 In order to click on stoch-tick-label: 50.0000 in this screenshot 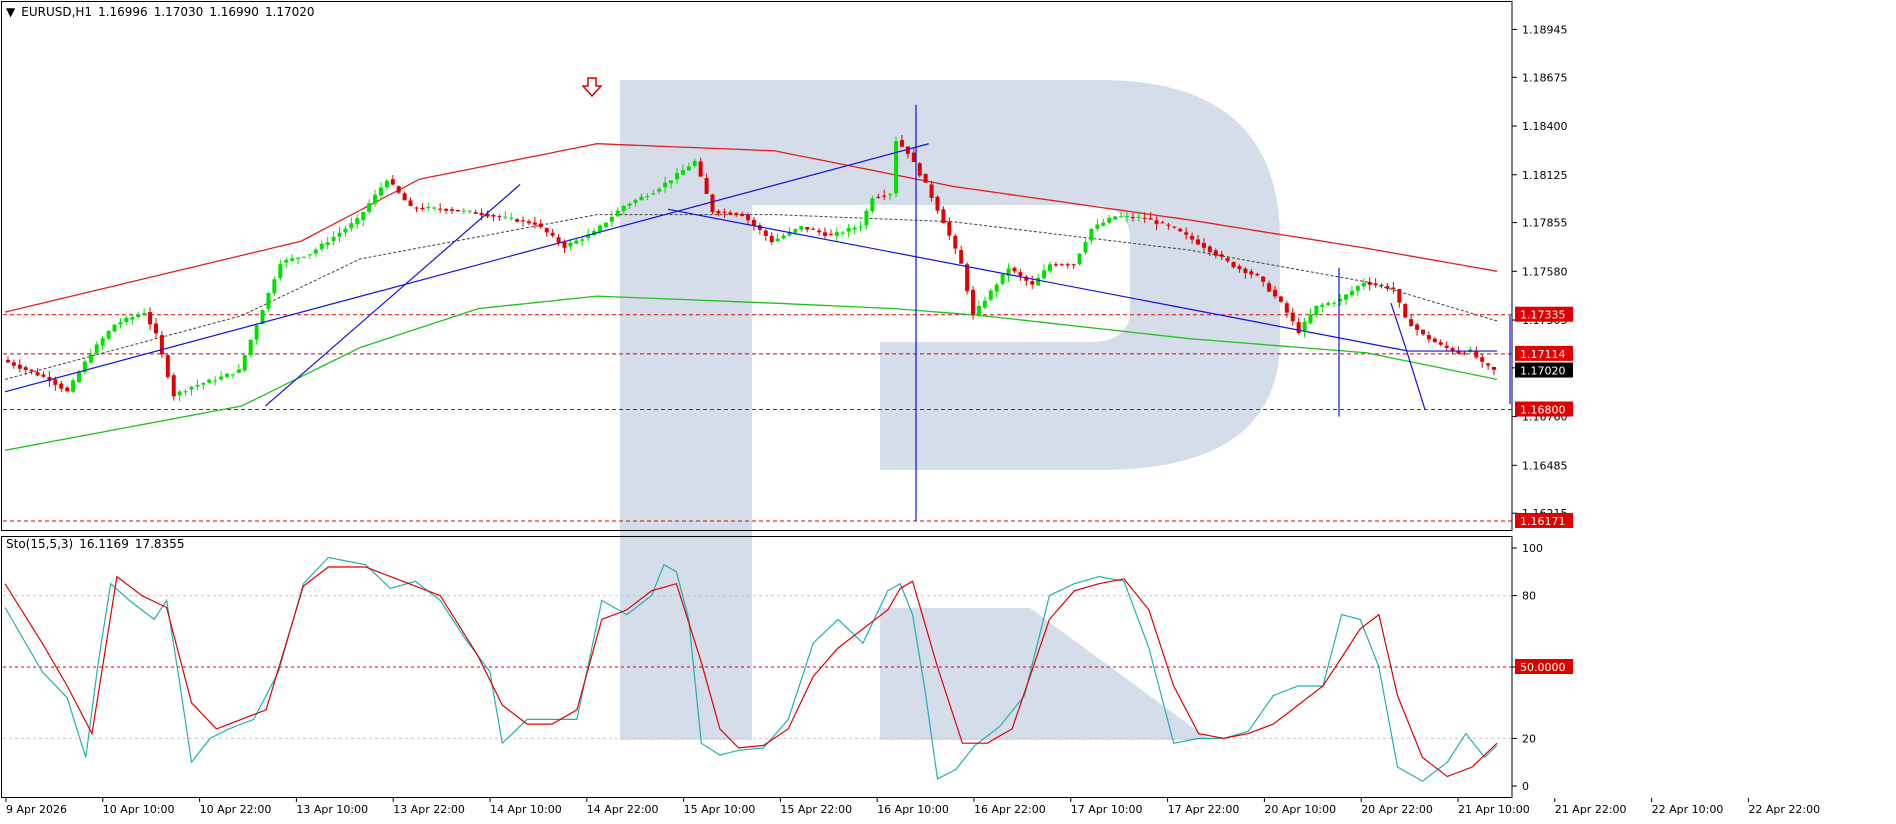, I will do `click(1543, 667)`.